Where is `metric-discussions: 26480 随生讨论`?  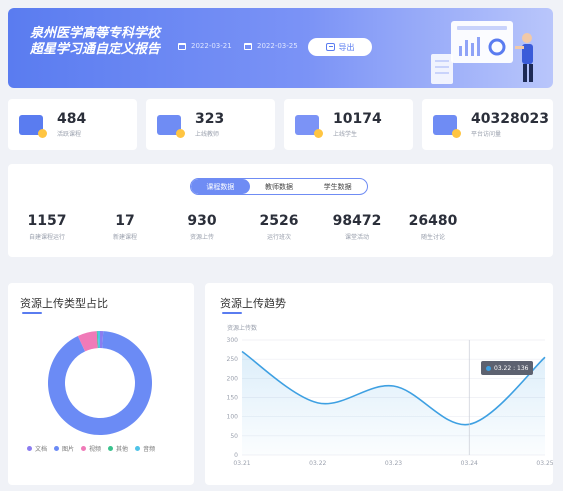
metric-discussions: 26480 随生讨论 is located at coordinates (433, 227).